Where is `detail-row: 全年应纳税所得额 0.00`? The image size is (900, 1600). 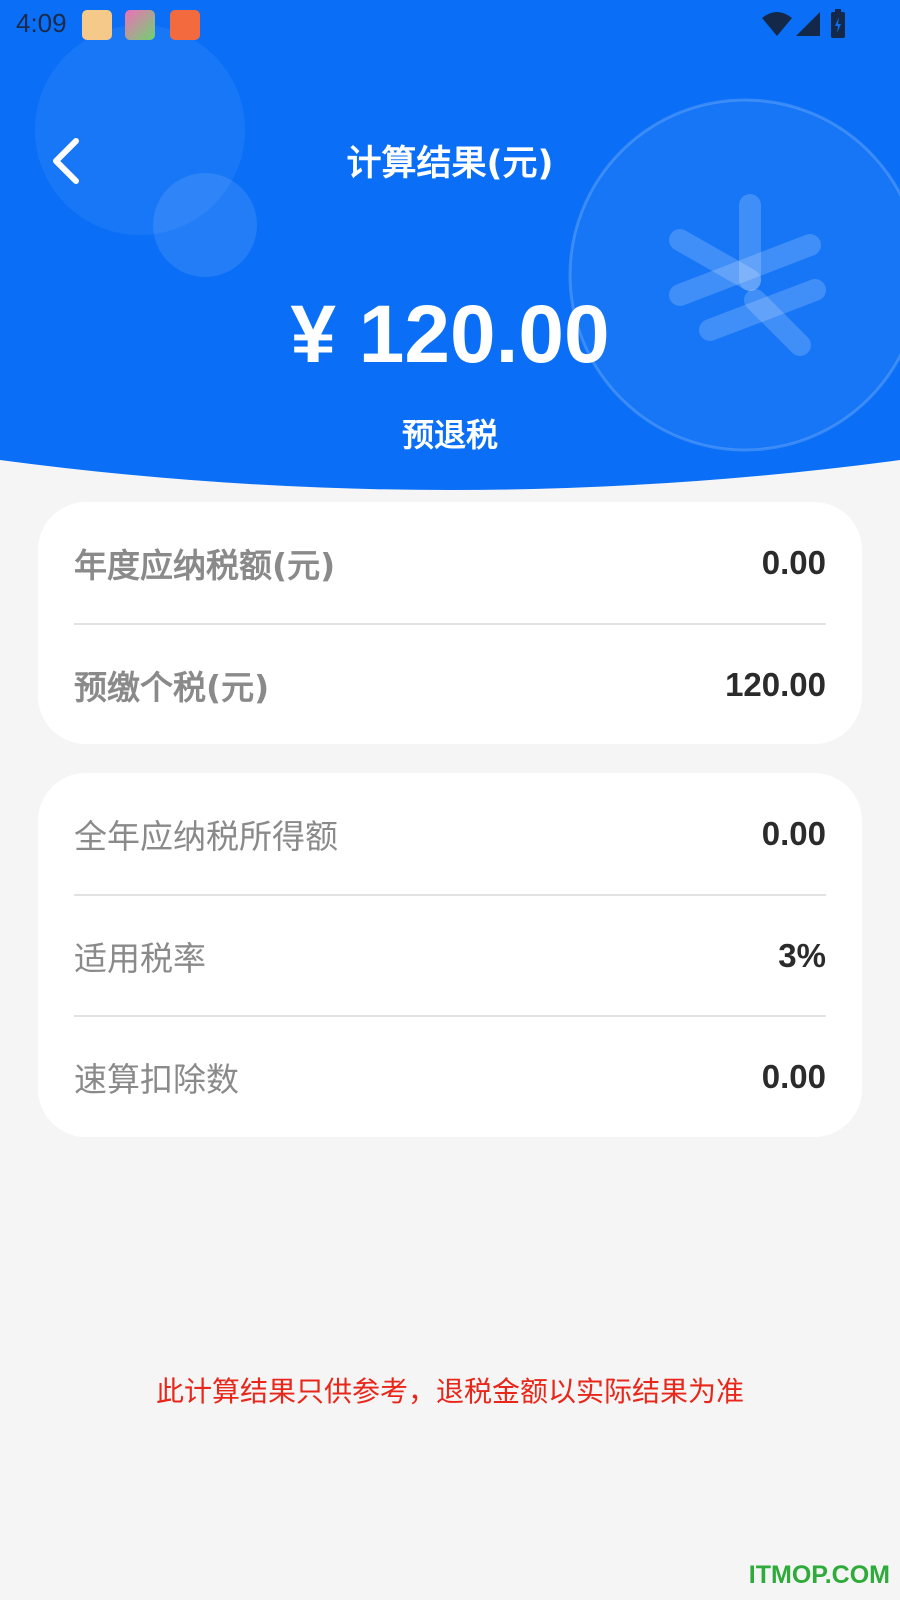
detail-row: 全年应纳税所得额 0.00 is located at coordinates (450, 833).